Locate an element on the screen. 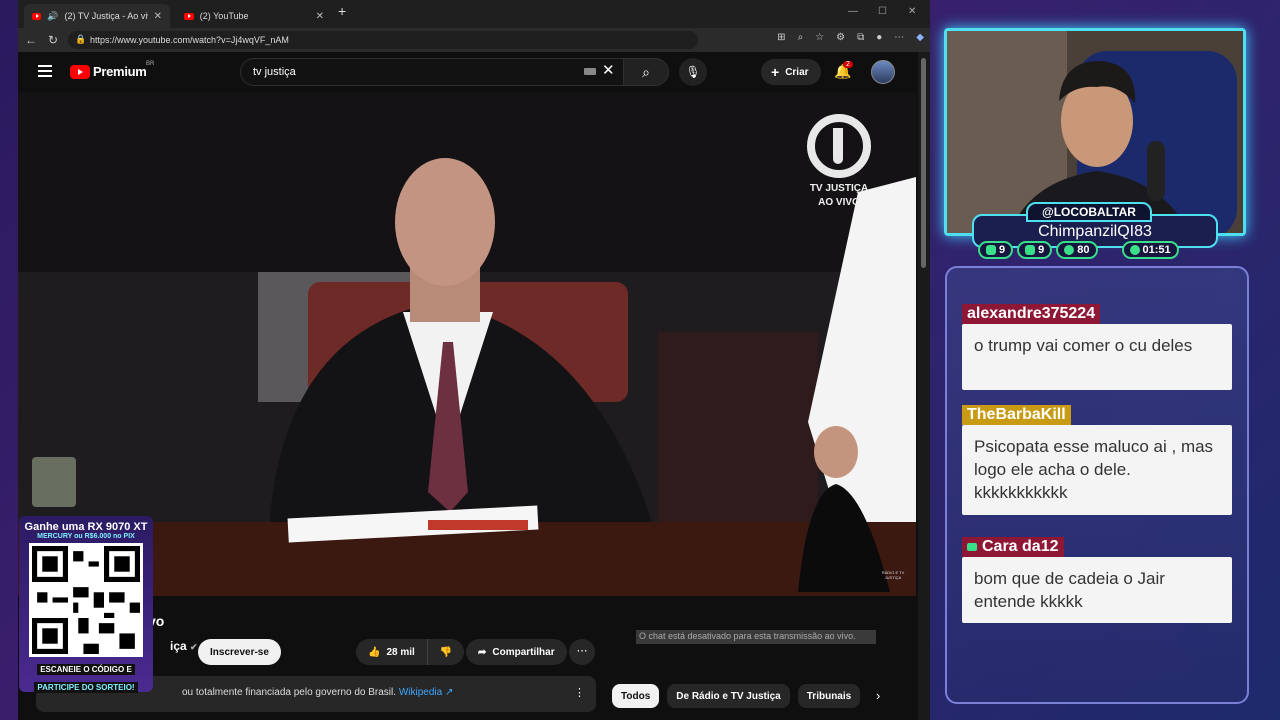 The height and width of the screenshot is (720, 1280). channel-name: iça ✔ is located at coordinates (184, 646).